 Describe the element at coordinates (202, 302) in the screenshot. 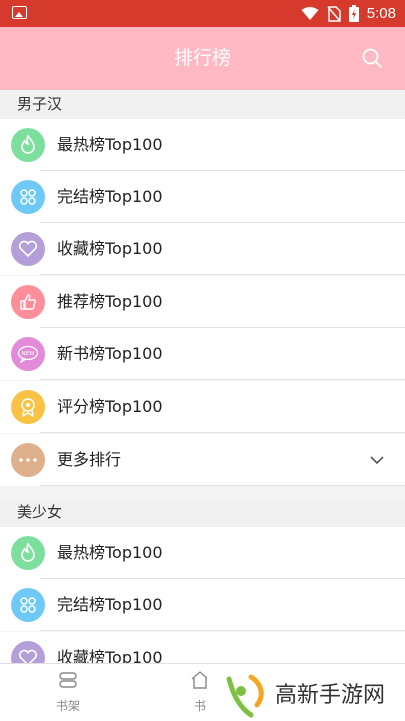

I see `ranking-item-recommended: 推荐榜Top100` at that location.